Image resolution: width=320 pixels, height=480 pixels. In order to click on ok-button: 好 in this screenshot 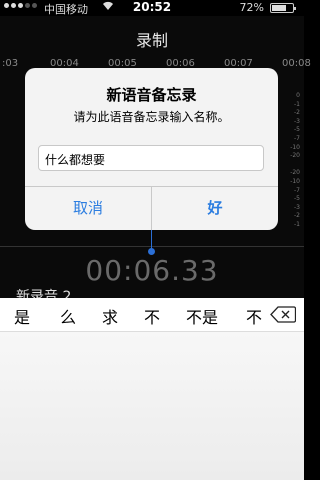, I will do `click(215, 208)`.